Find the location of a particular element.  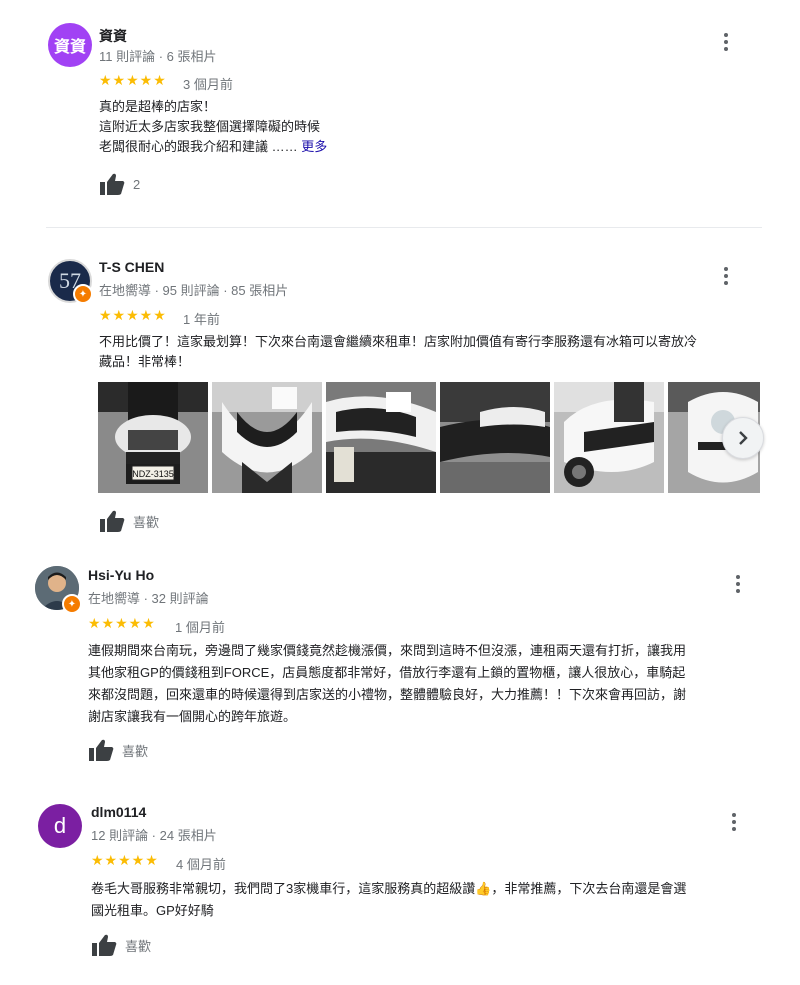

reviewer-meta: 在地嚮導 · 95 則評論 · 85 張相片 is located at coordinates (194, 290).